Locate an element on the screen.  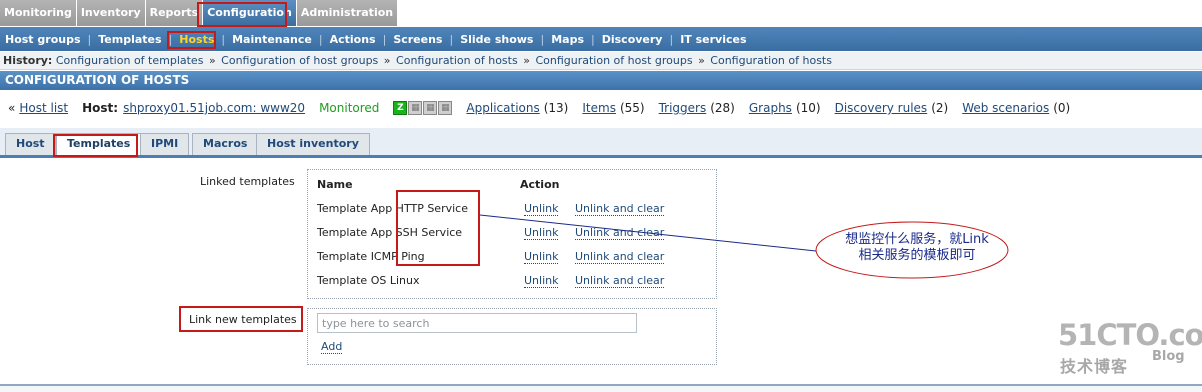
sub-menu-actions: Actions is located at coordinates (353, 39).